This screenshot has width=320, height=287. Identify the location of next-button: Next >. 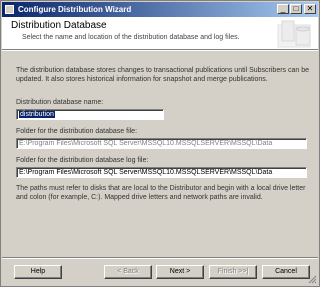
(180, 272).